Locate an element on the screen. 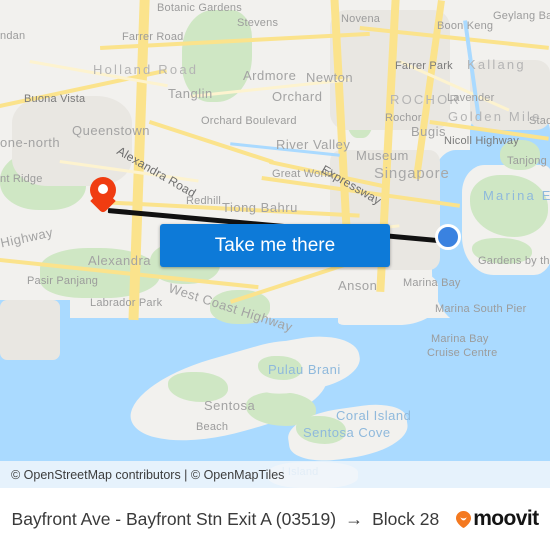 This screenshot has height=550, width=550. map-label: Bugis is located at coordinates (429, 131).